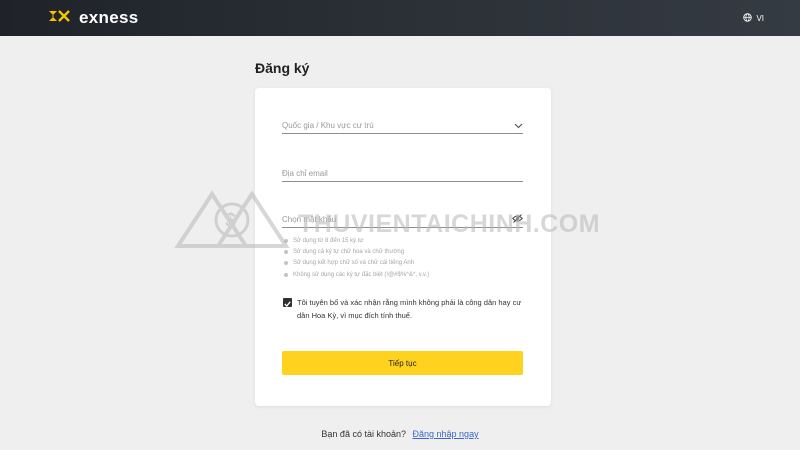 This screenshot has height=450, width=800. I want to click on exness-logo-icon, so click(61, 18).